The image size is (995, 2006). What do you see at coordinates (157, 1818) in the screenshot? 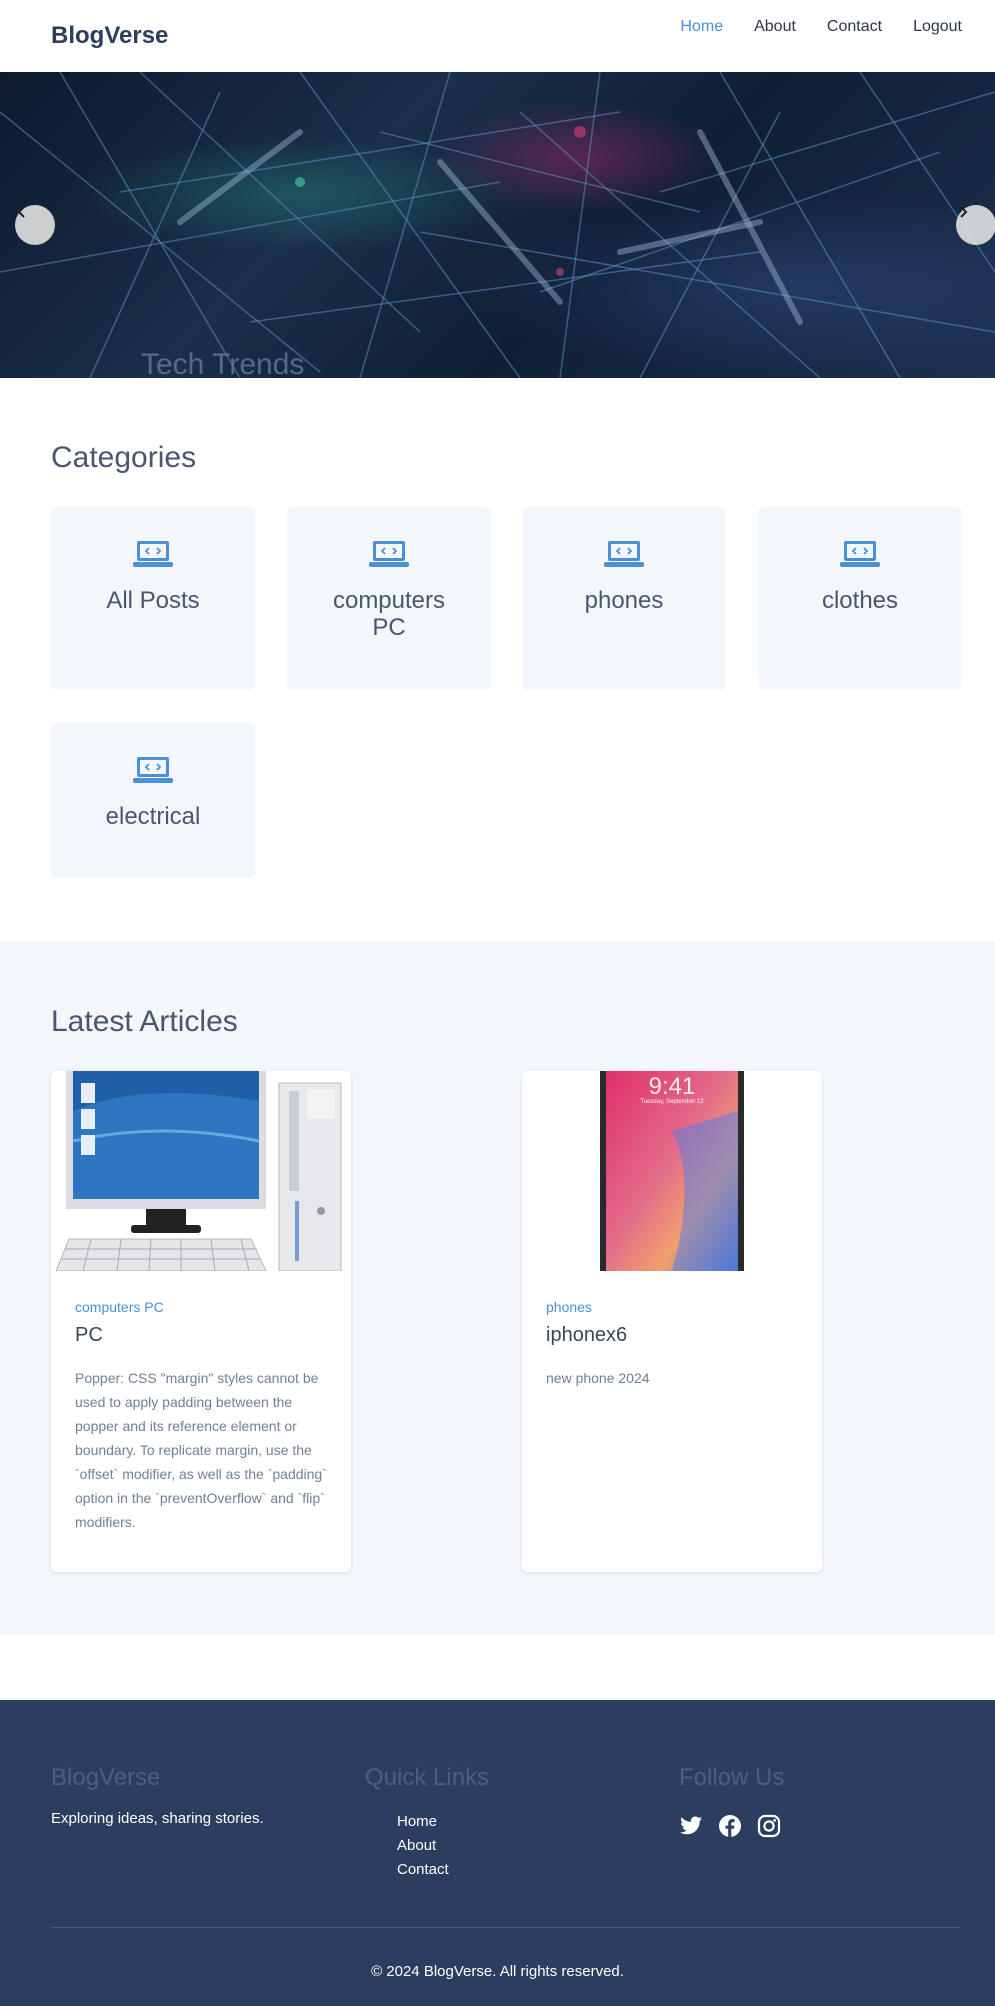
I see `footer-tagline: Exploring ideas, sharing stories.` at bounding box center [157, 1818].